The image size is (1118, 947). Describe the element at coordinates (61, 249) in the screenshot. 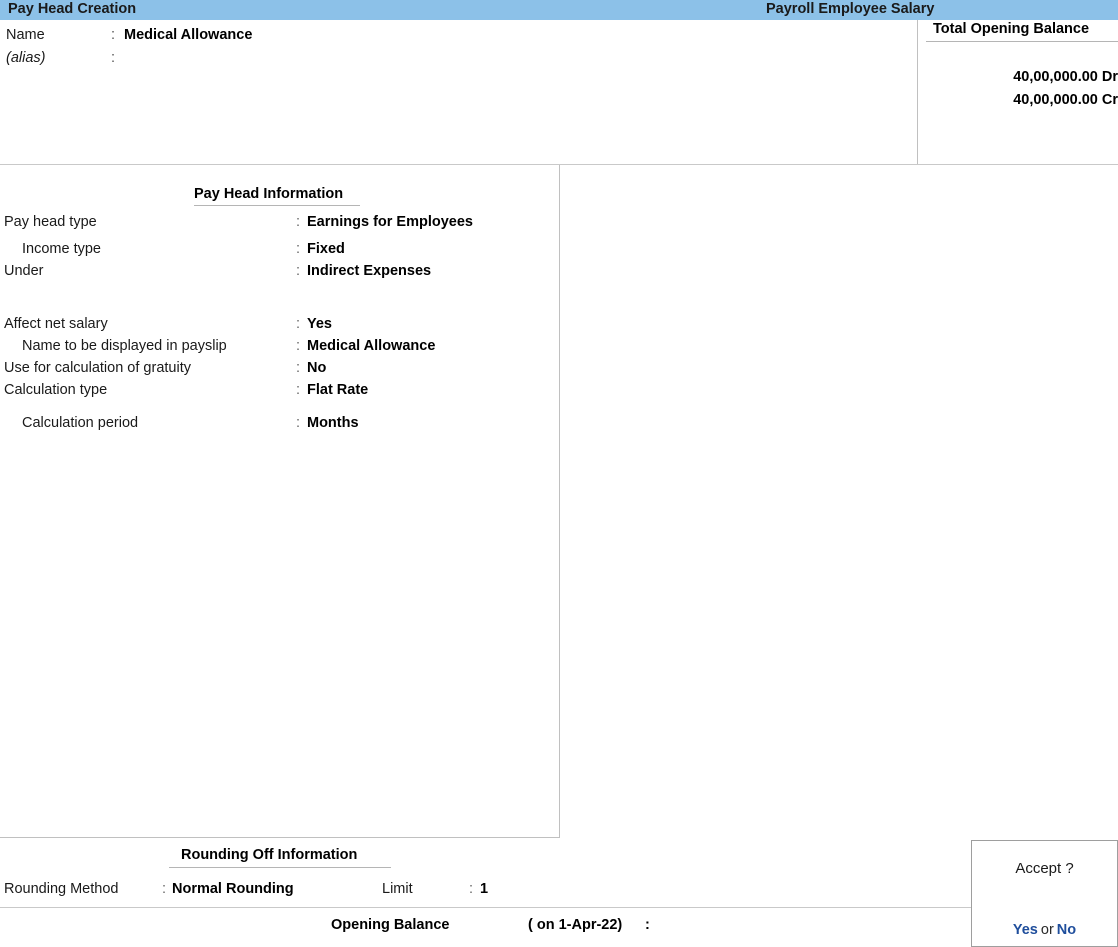

I see `field-label: Income type` at that location.